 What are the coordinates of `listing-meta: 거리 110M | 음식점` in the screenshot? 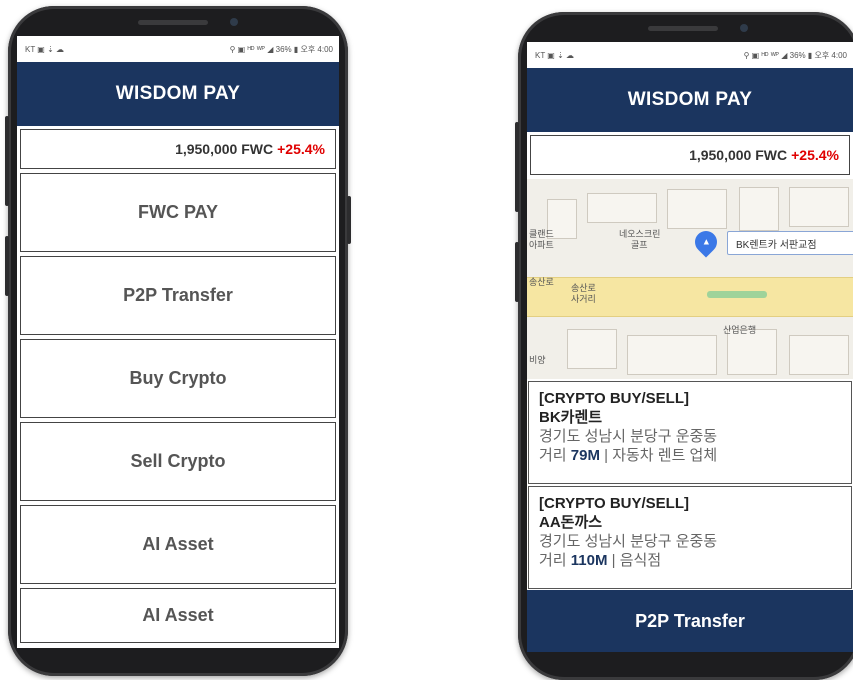 It's located at (690, 560).